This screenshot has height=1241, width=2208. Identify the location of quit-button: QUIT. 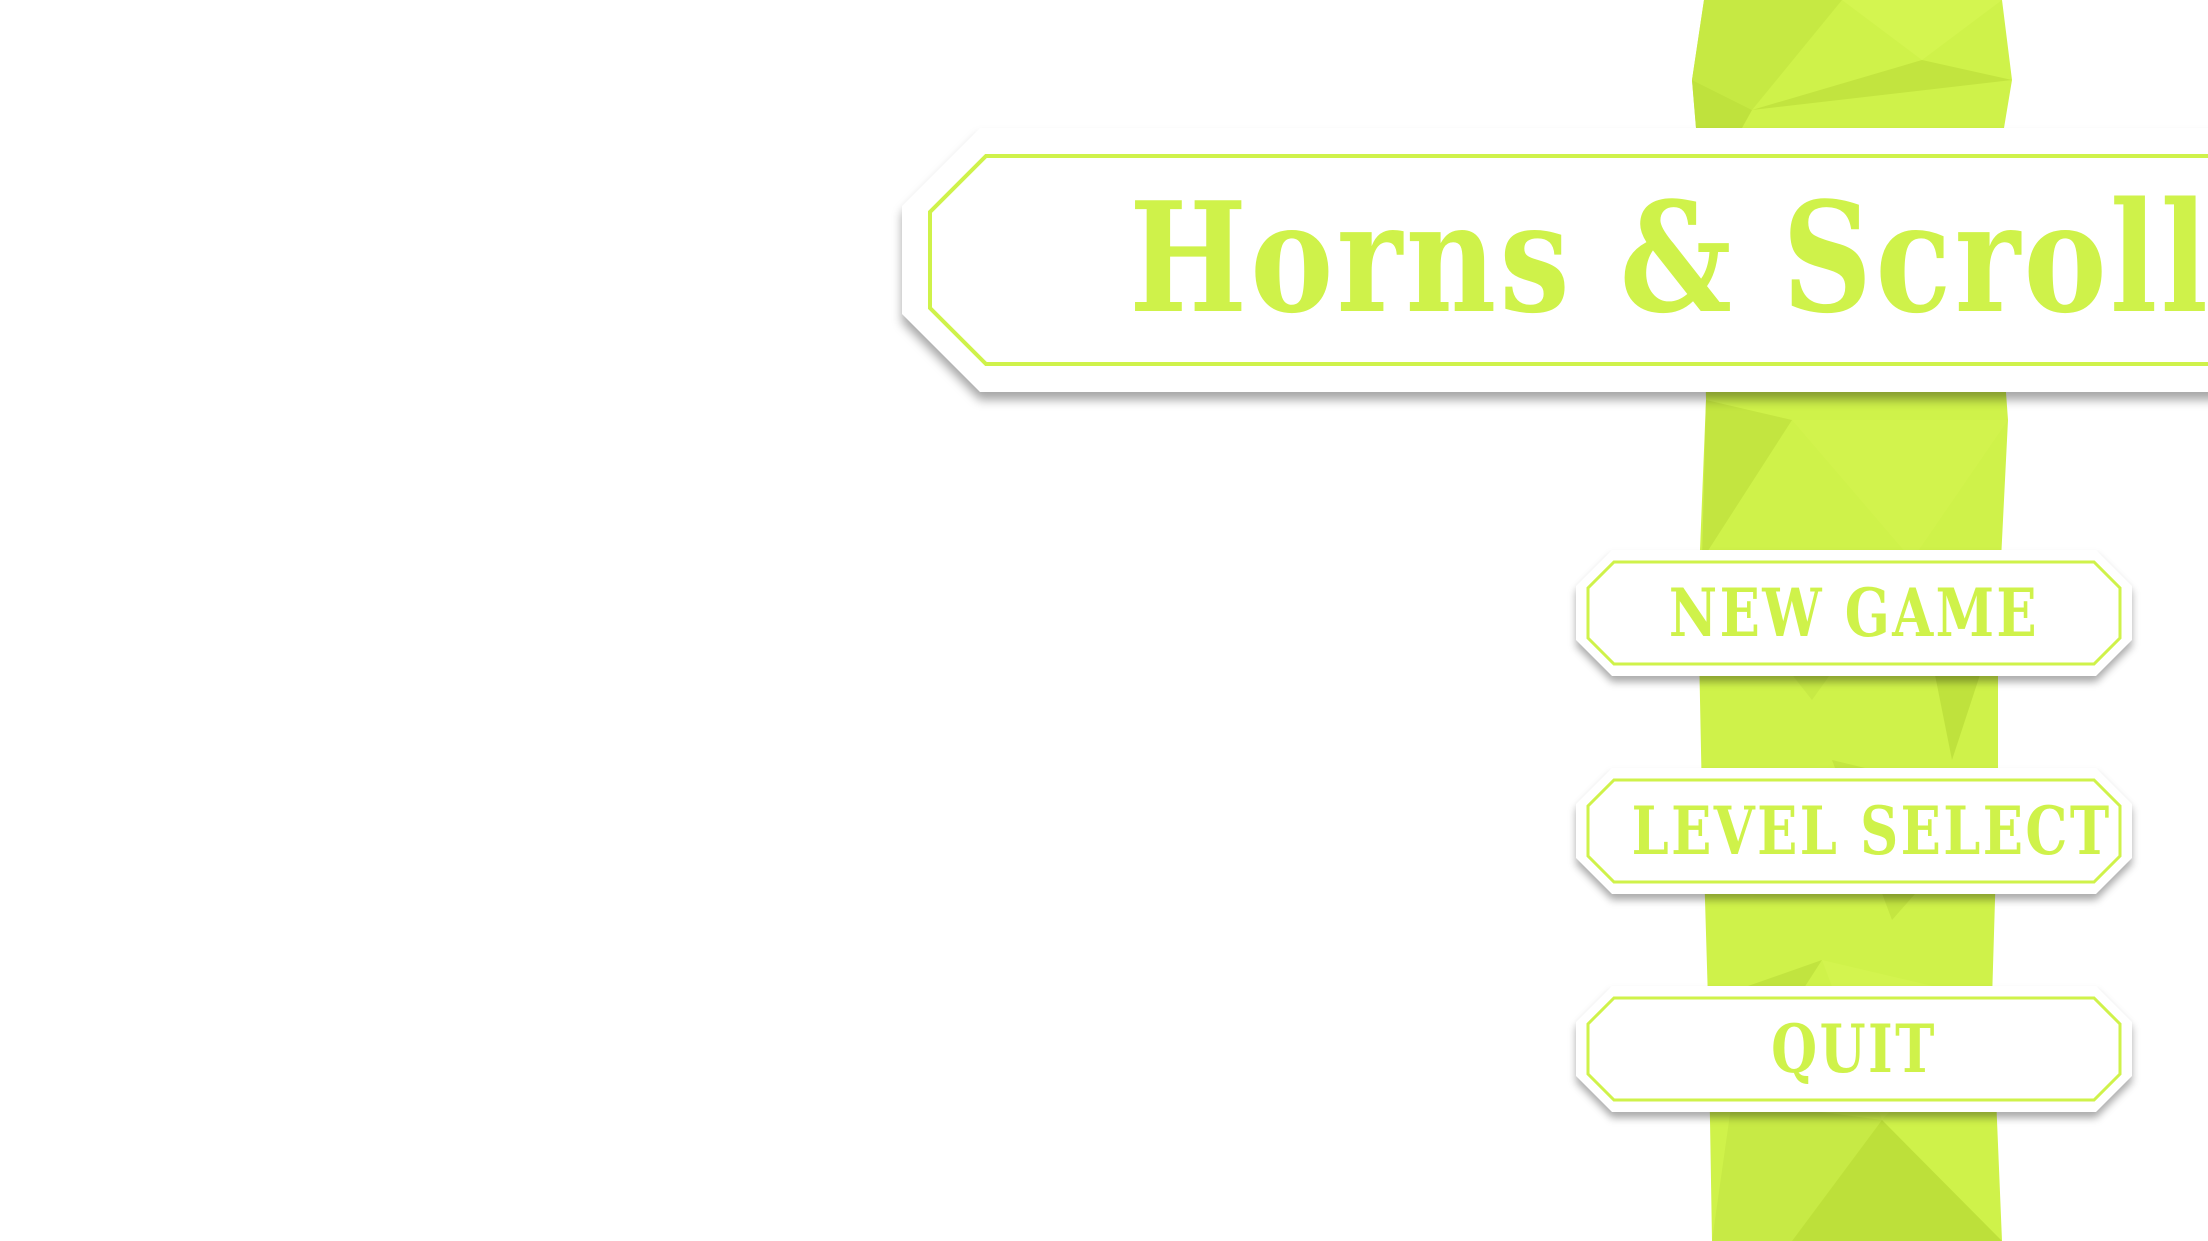
(1854, 1049).